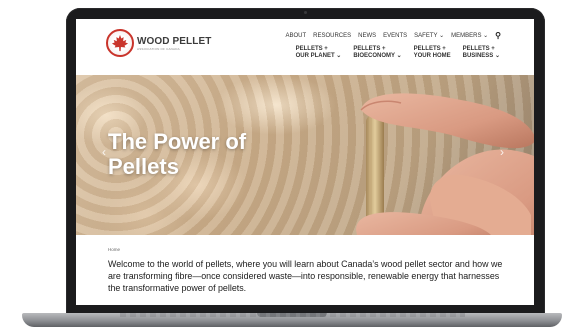  Describe the element at coordinates (177, 154) in the screenshot. I see `hero-title: The Power of Pellets` at that location.